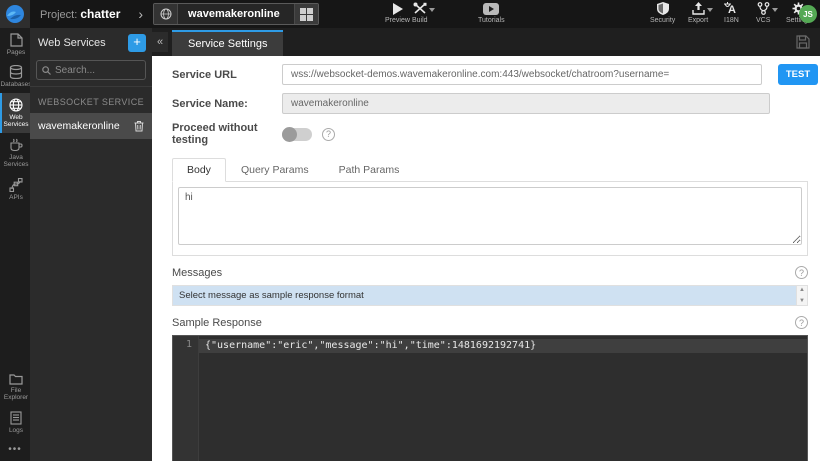 The height and width of the screenshot is (461, 820). I want to click on messages-help-icon: ?, so click(801, 272).